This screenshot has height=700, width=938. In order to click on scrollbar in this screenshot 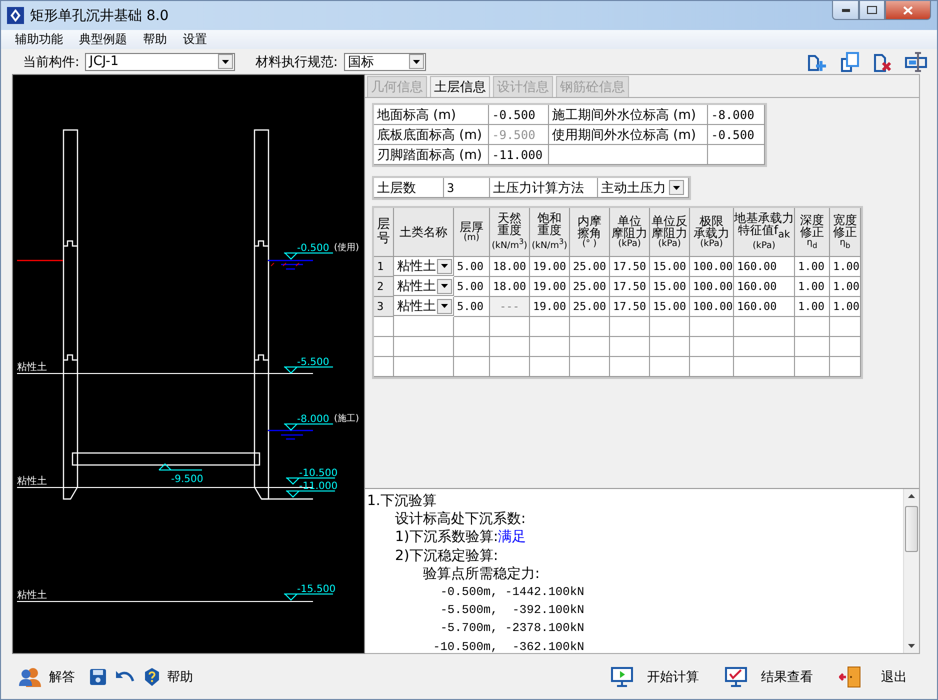, I will do `click(911, 571)`.